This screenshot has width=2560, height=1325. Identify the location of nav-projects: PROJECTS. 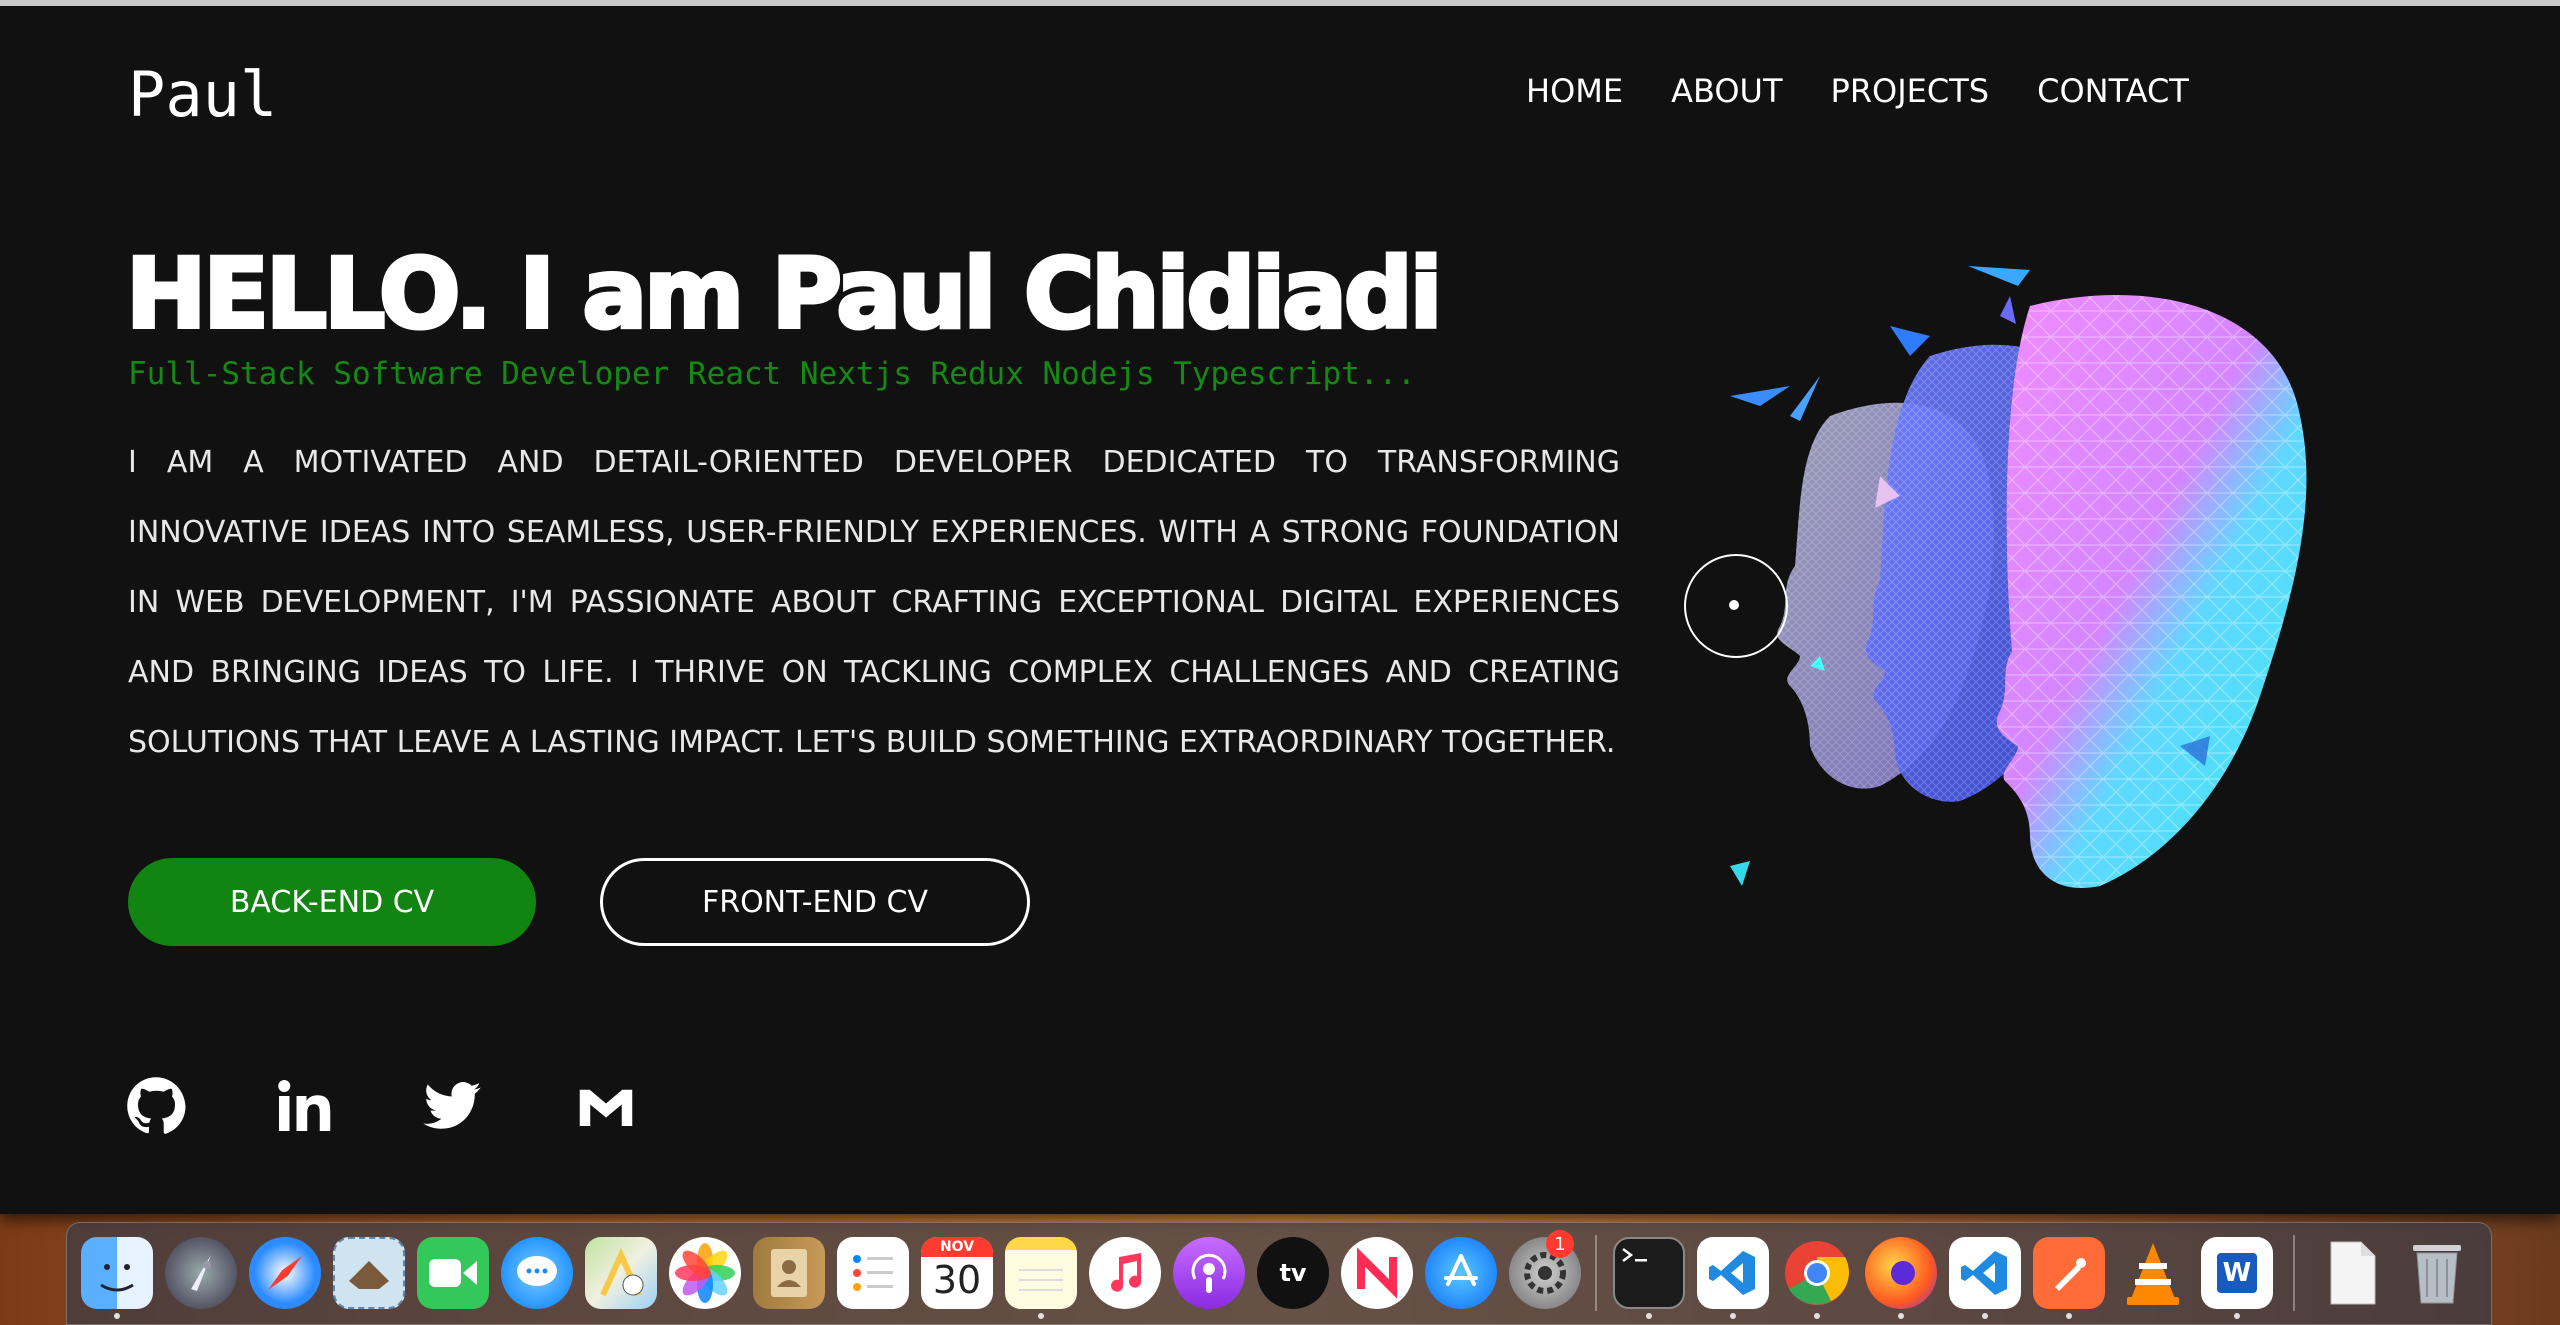
(1910, 91).